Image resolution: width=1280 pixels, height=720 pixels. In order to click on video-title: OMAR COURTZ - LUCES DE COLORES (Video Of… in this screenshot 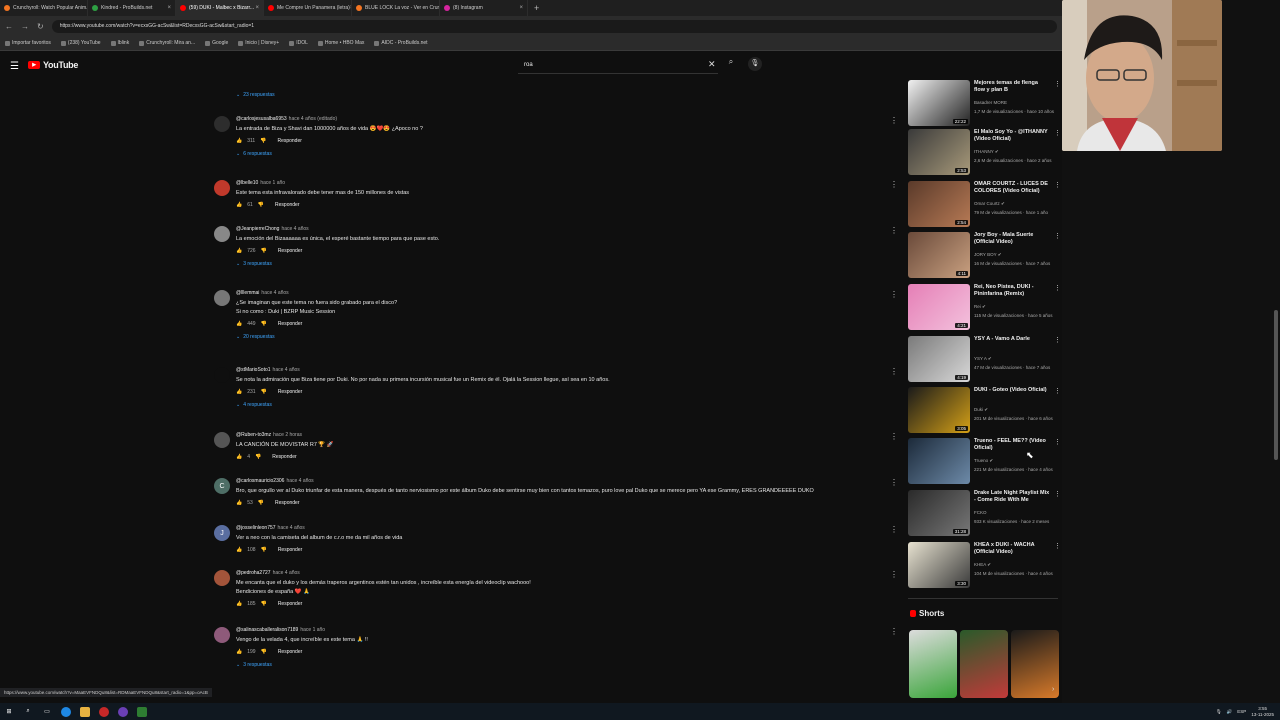, I will do `click(1012, 188)`.